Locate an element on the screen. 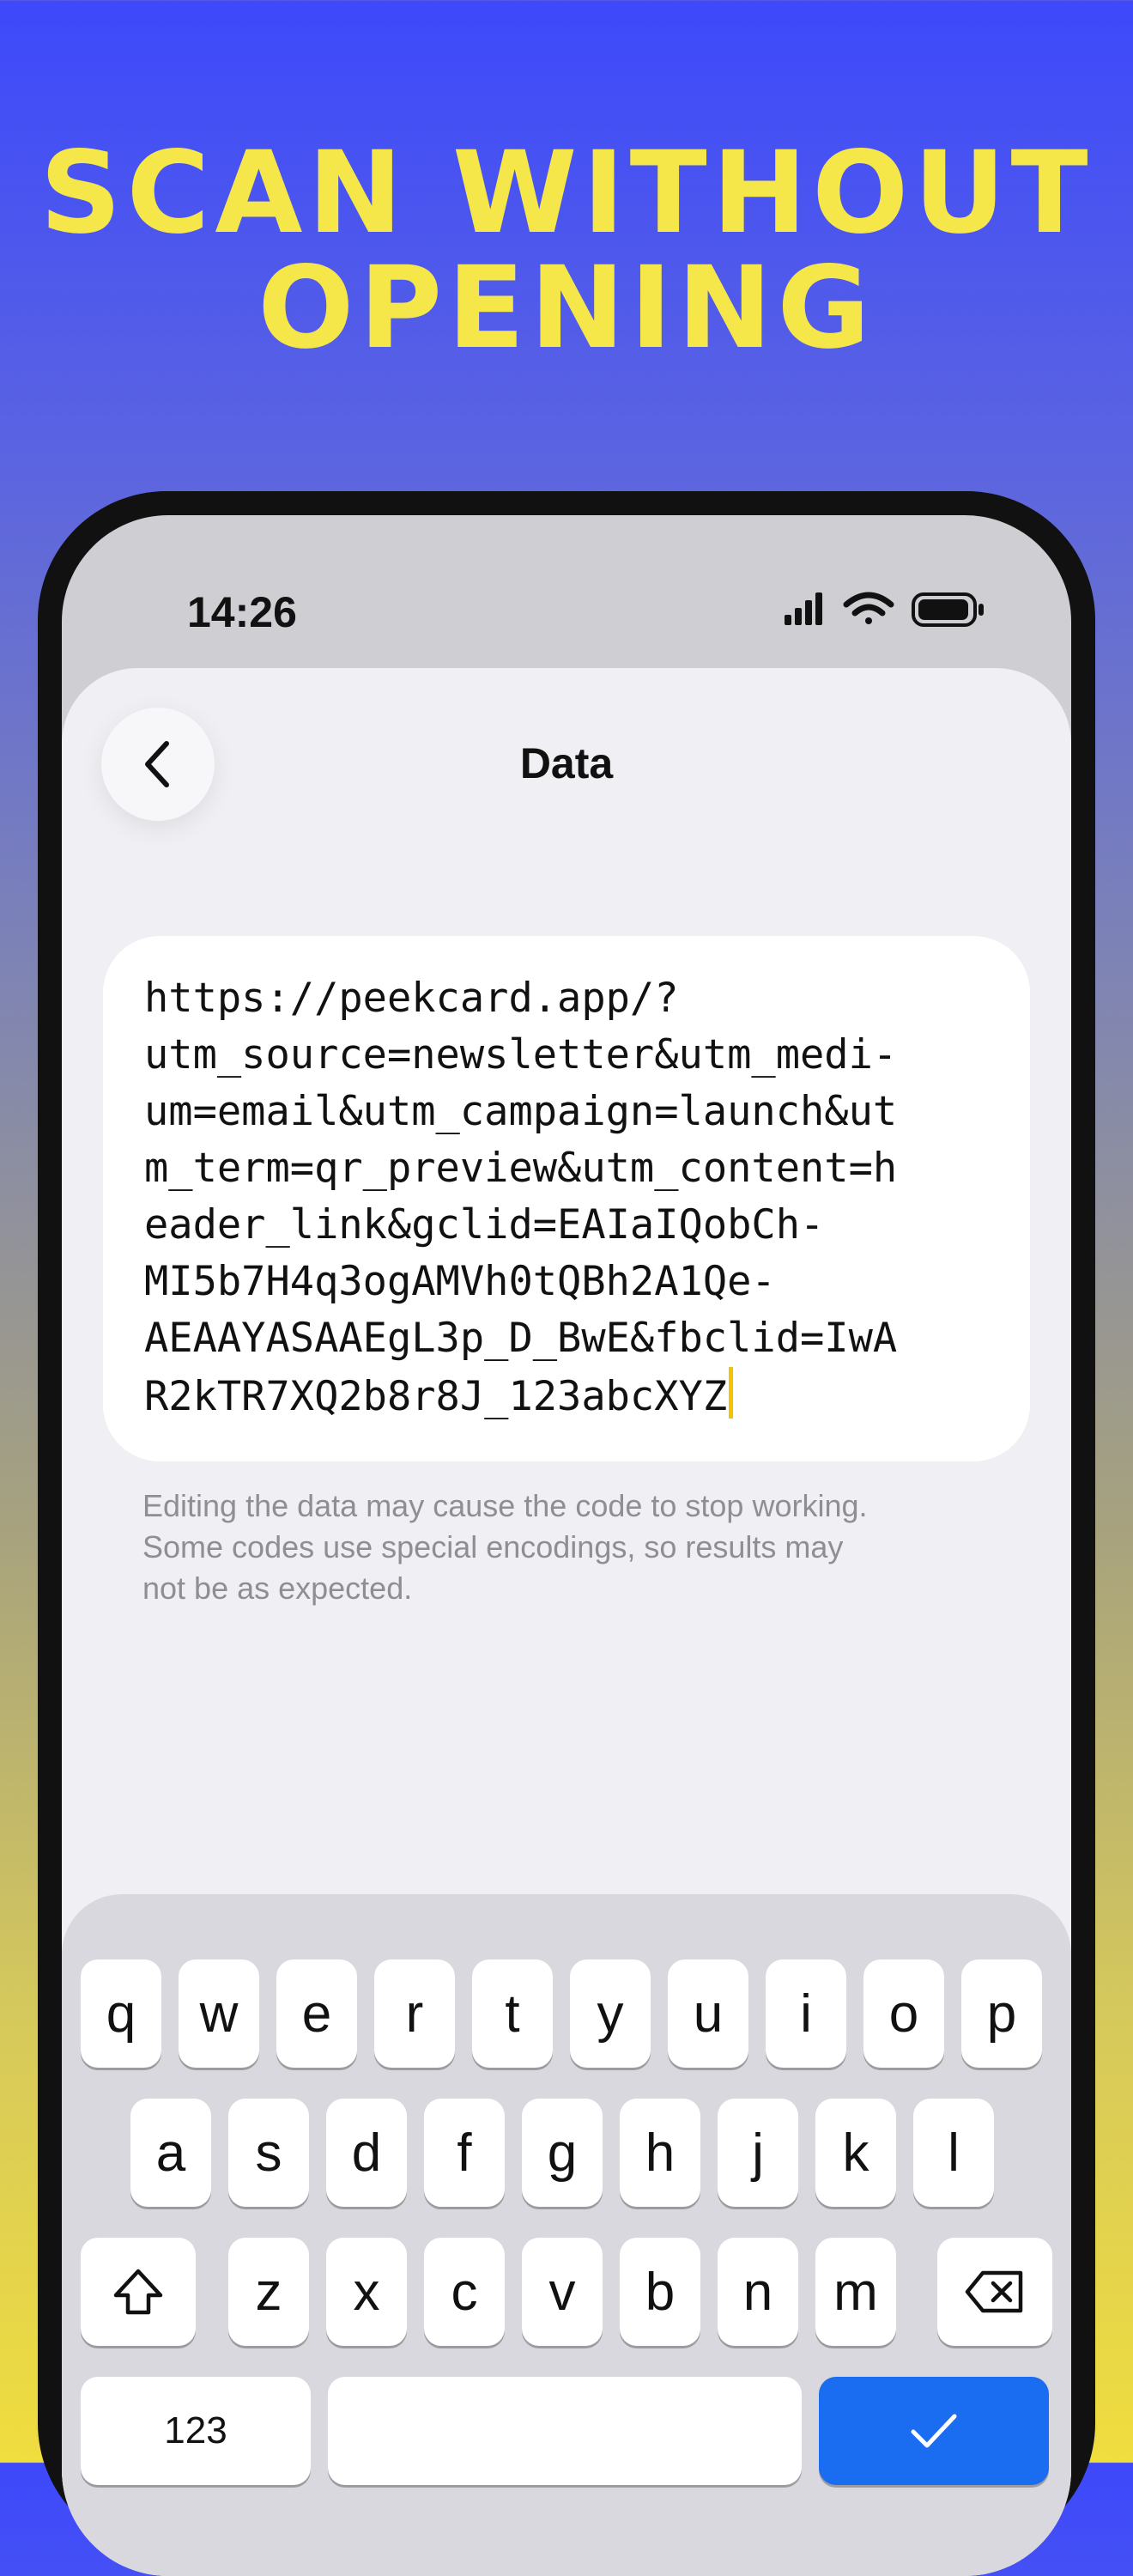 This screenshot has width=1133, height=2576. shift-icon is located at coordinates (138, 2292).